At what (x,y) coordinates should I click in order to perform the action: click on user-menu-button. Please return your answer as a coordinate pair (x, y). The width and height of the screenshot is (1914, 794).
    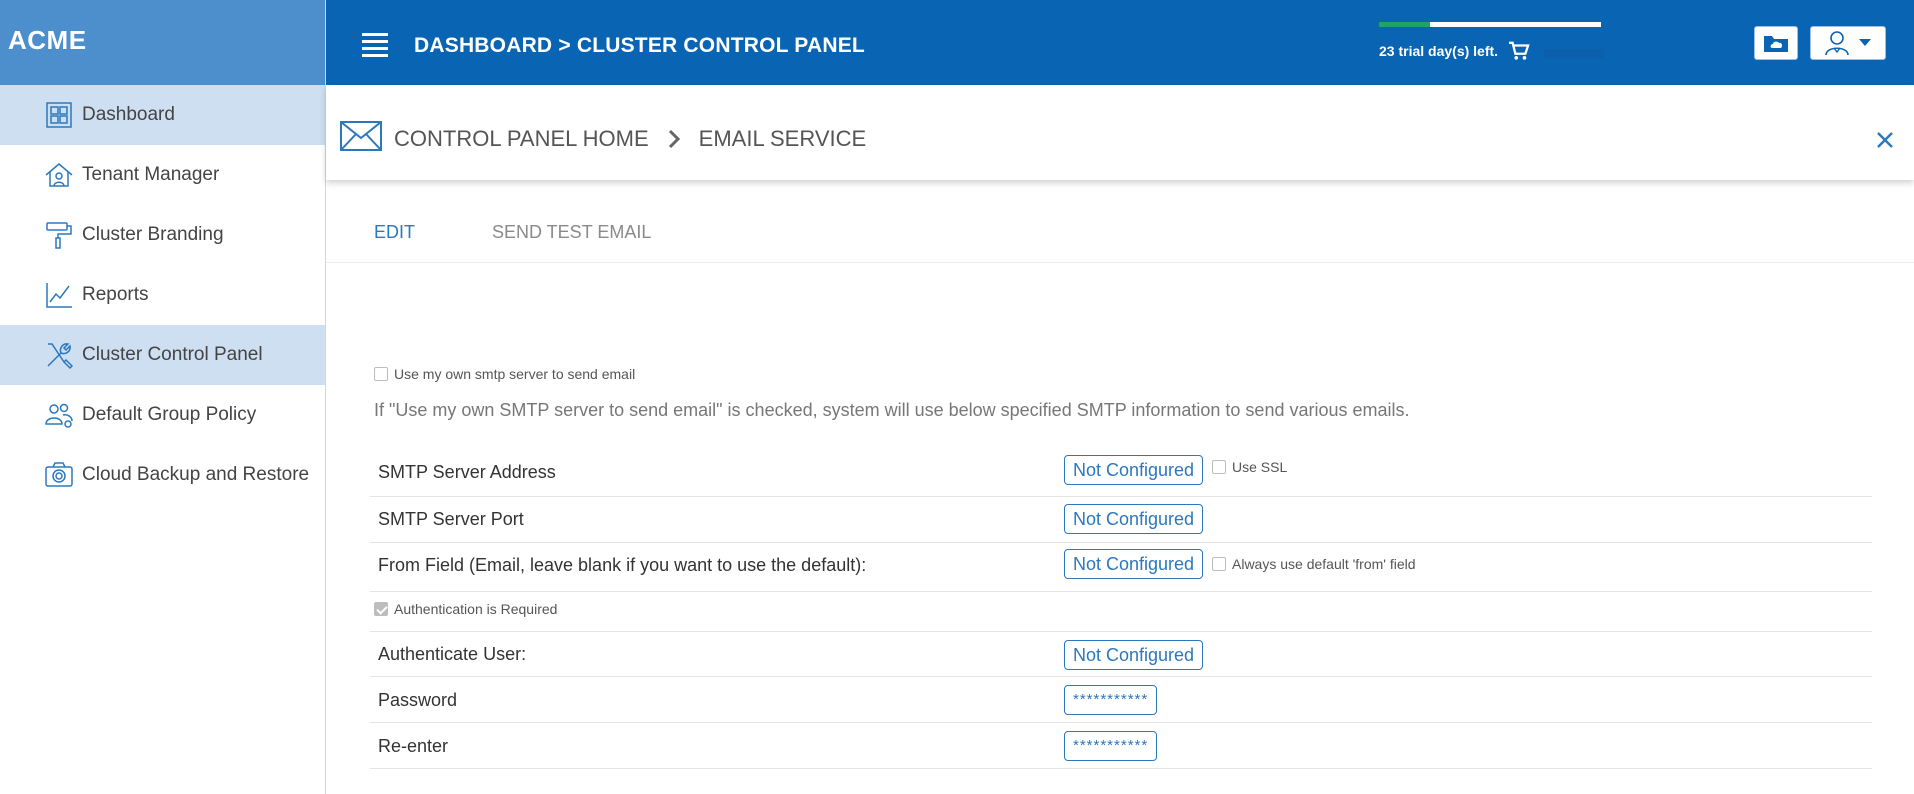
    Looking at the image, I should click on (1848, 43).